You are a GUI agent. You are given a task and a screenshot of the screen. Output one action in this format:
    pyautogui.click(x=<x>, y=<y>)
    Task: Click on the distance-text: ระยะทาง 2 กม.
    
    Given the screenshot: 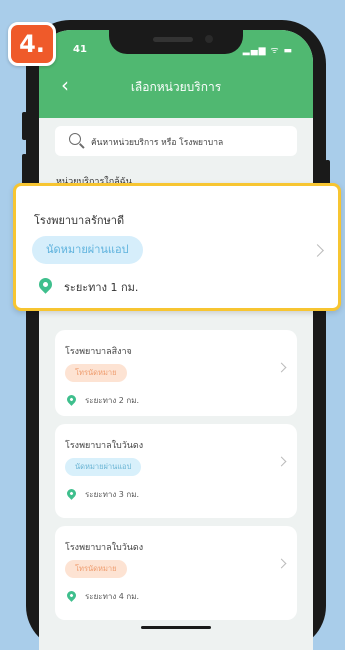 What is the action you would take?
    pyautogui.click(x=112, y=400)
    